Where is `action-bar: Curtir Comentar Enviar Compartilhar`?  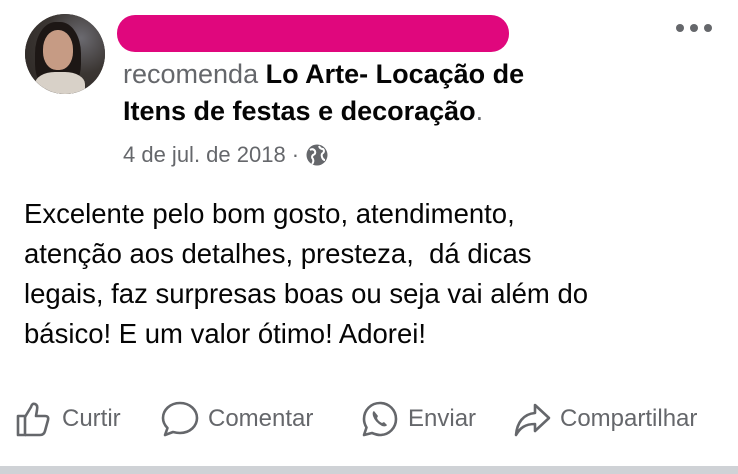
action-bar: Curtir Comentar Enviar Compartilhar is located at coordinates (373, 419).